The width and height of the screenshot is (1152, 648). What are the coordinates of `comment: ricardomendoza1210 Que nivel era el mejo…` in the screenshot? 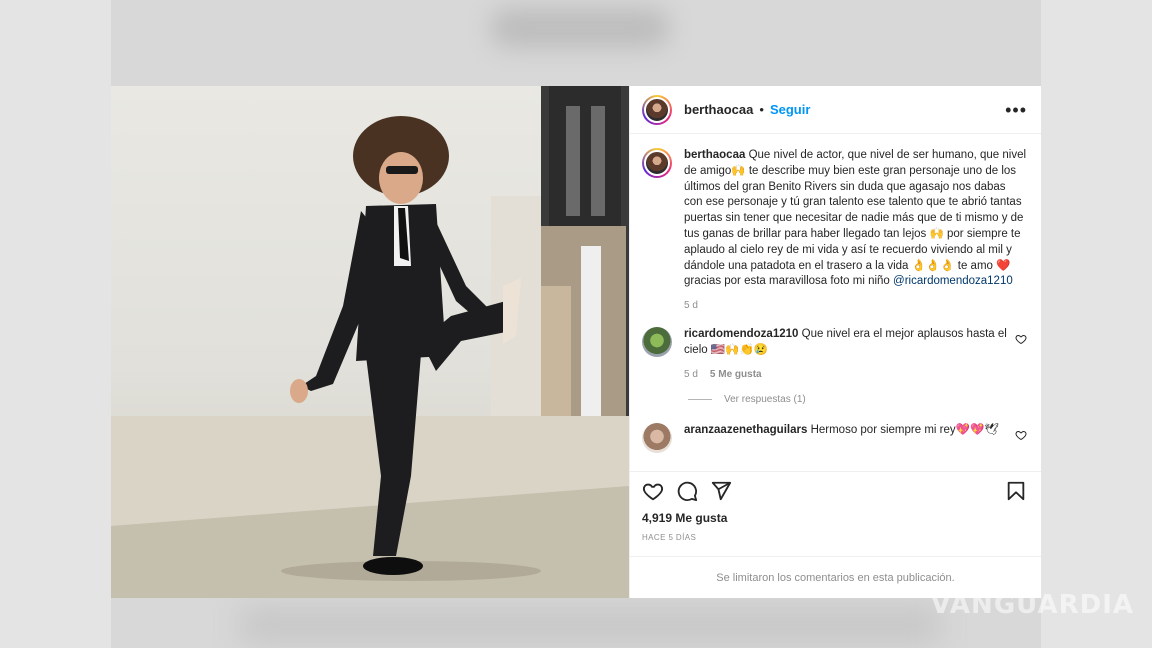 It's located at (834, 343).